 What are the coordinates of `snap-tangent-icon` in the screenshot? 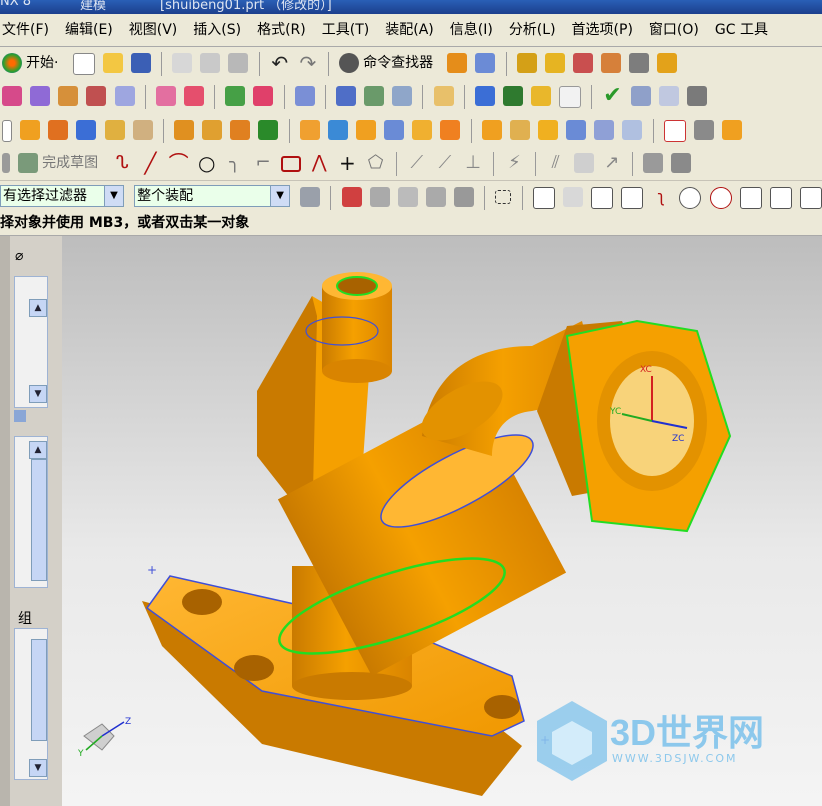 It's located at (632, 198).